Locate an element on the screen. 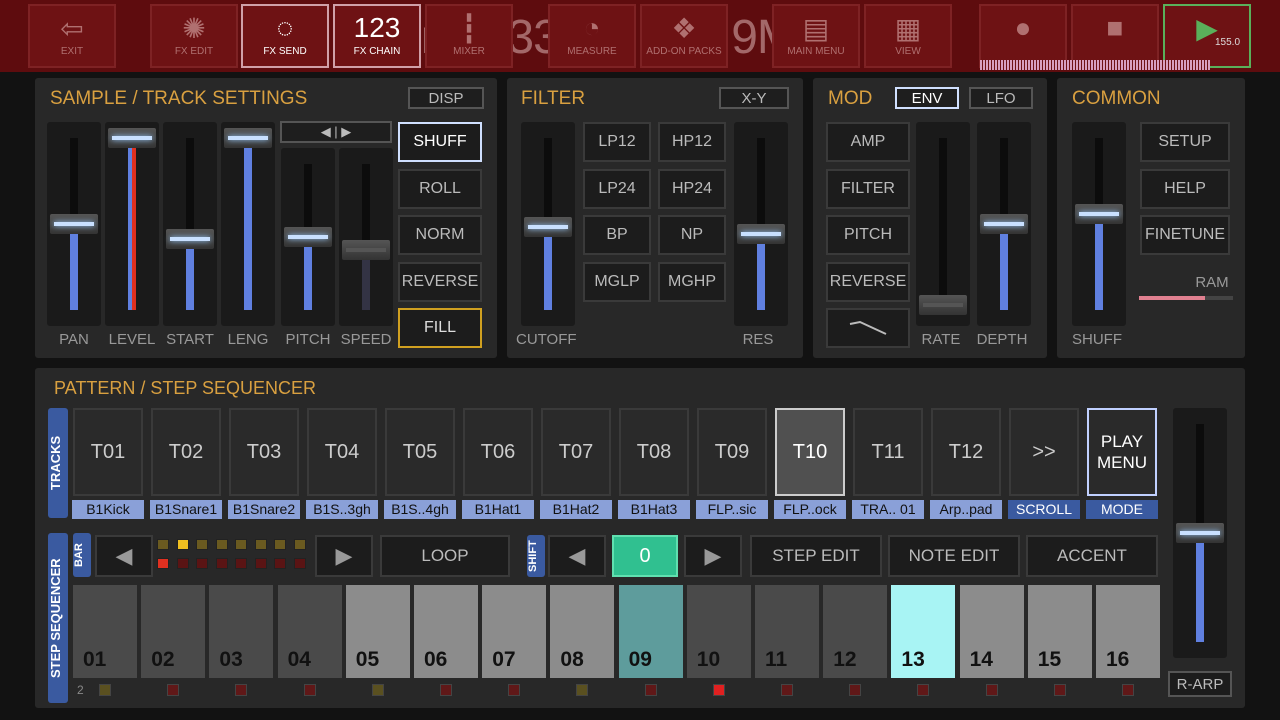  step-button: 07 is located at coordinates (514, 631).